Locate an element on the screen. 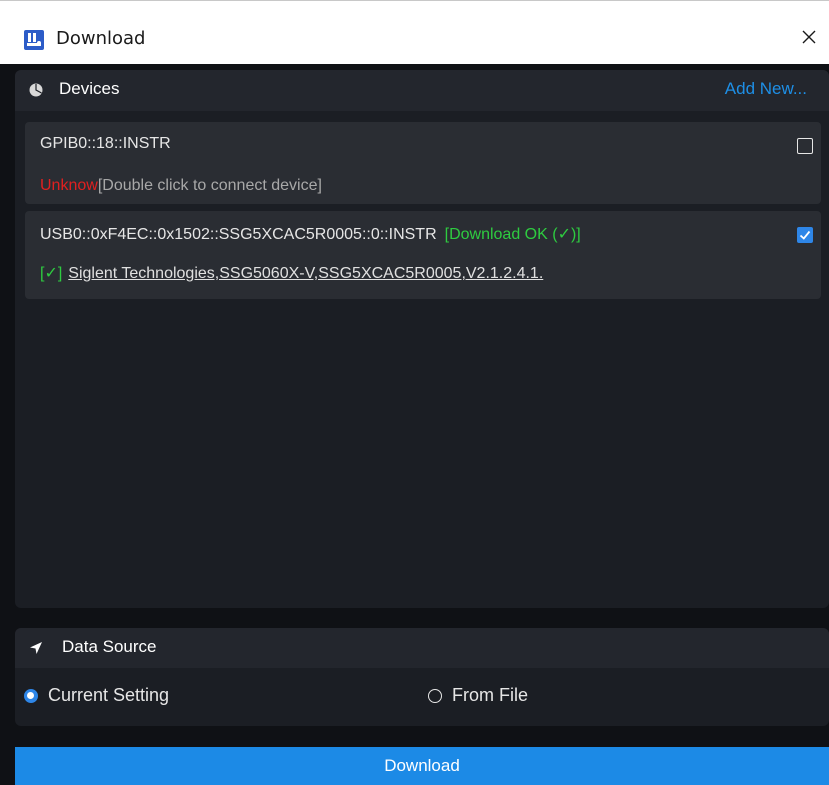  cube-icon is located at coordinates (36, 90).